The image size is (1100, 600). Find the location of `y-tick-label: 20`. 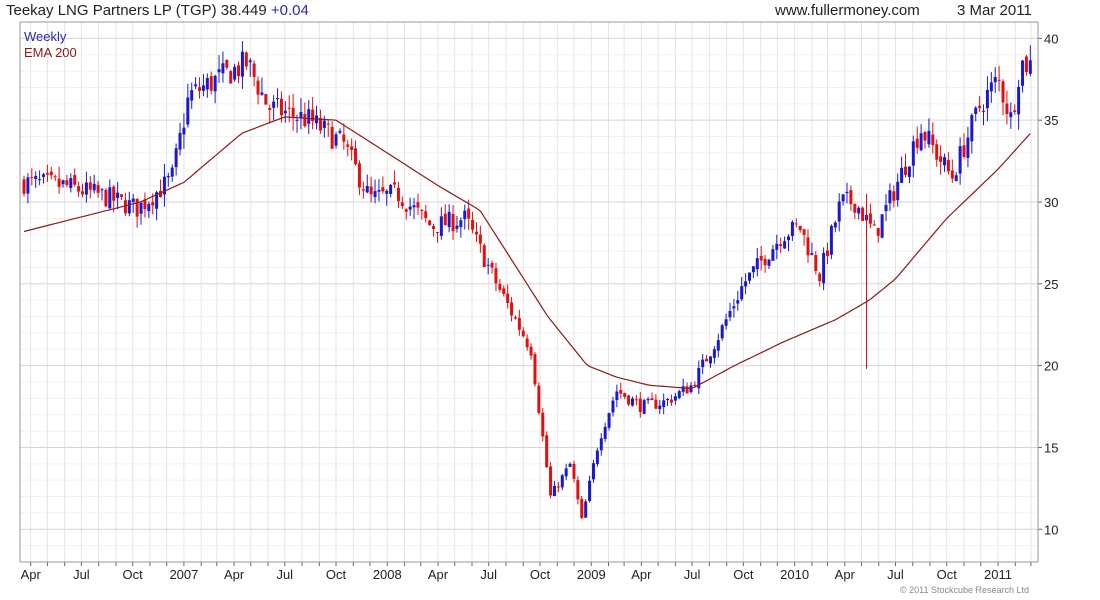

y-tick-label: 20 is located at coordinates (1051, 366).